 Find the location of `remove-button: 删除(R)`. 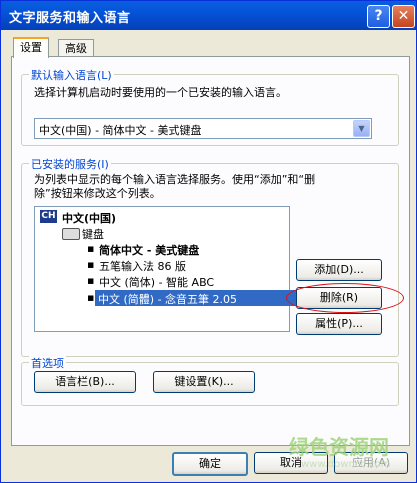

remove-button: 删除(R) is located at coordinates (339, 298).